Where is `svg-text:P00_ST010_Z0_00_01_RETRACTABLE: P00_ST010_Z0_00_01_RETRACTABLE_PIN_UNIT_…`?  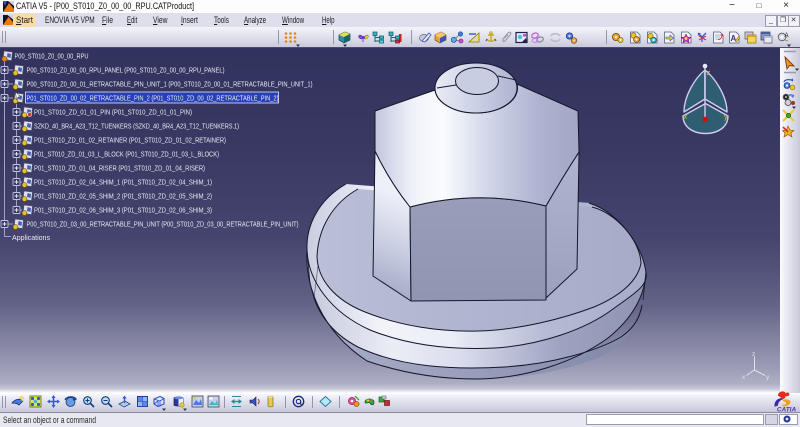 svg-text:P00_ST010_Z0_00_01_RETRACTABLE: P00_ST010_Z0_00_01_RETRACTABLE_PIN_UNIT_… is located at coordinates (170, 84).